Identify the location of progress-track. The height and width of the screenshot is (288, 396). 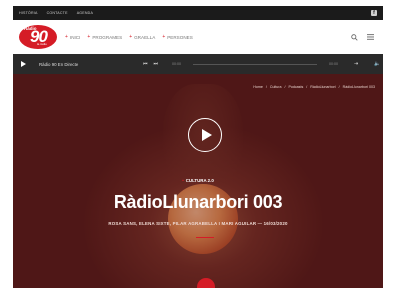
(255, 64).